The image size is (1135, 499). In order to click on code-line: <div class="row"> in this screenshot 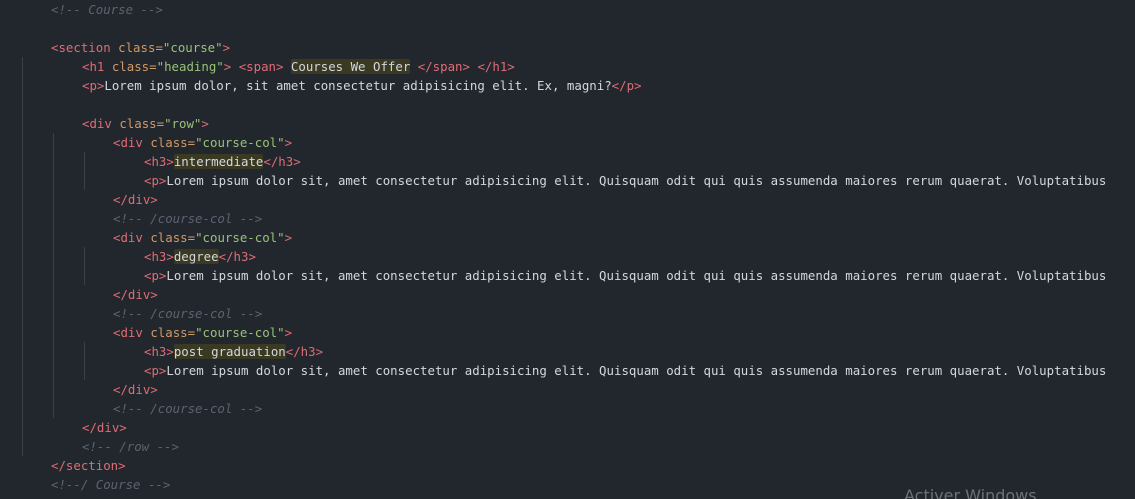, I will do `click(567, 123)`.